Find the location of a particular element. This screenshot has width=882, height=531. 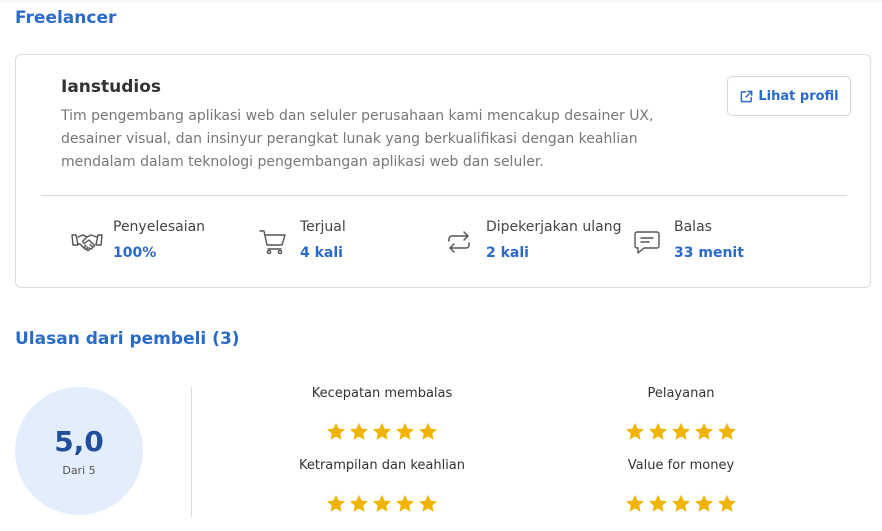

stat-value: 4 kali is located at coordinates (321, 253).